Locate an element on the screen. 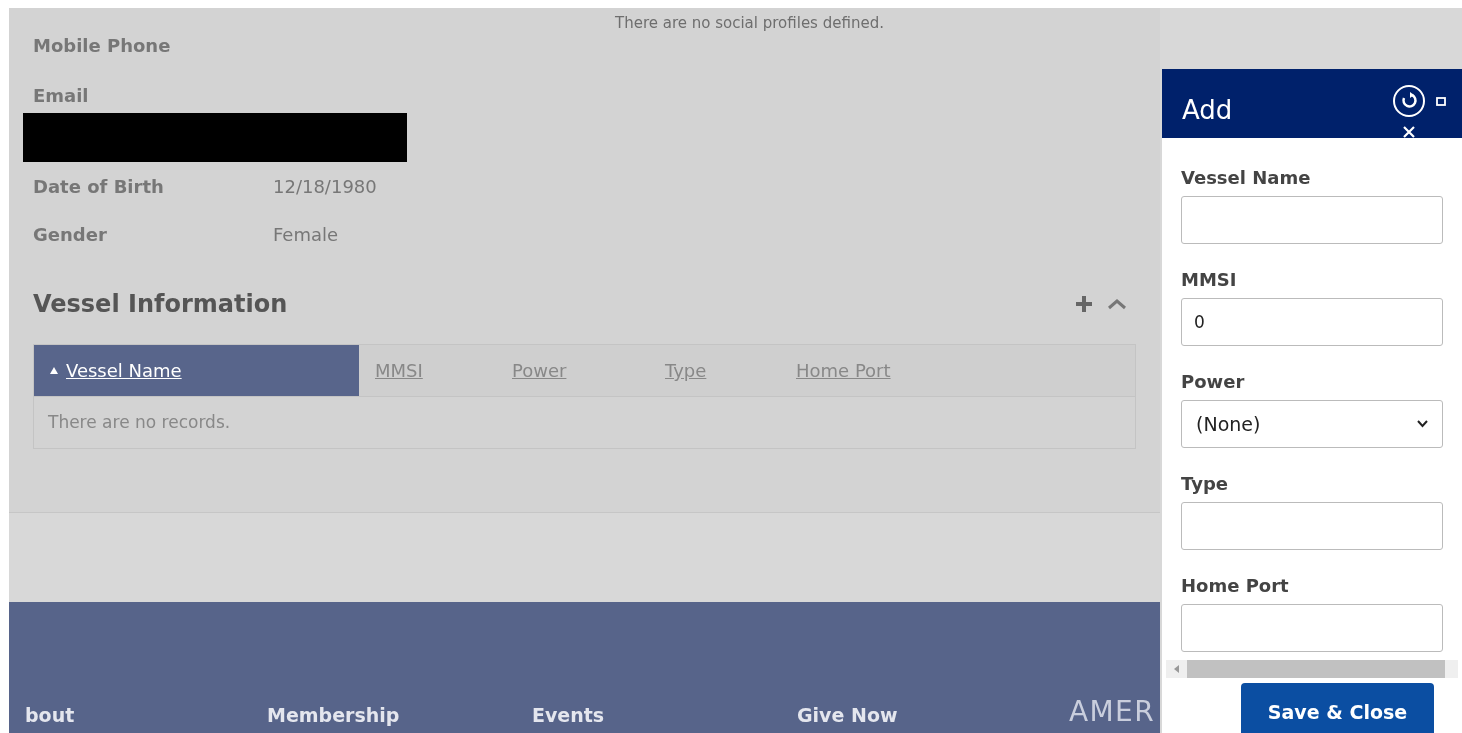  field-value: 12/18/1980 is located at coordinates (325, 186).